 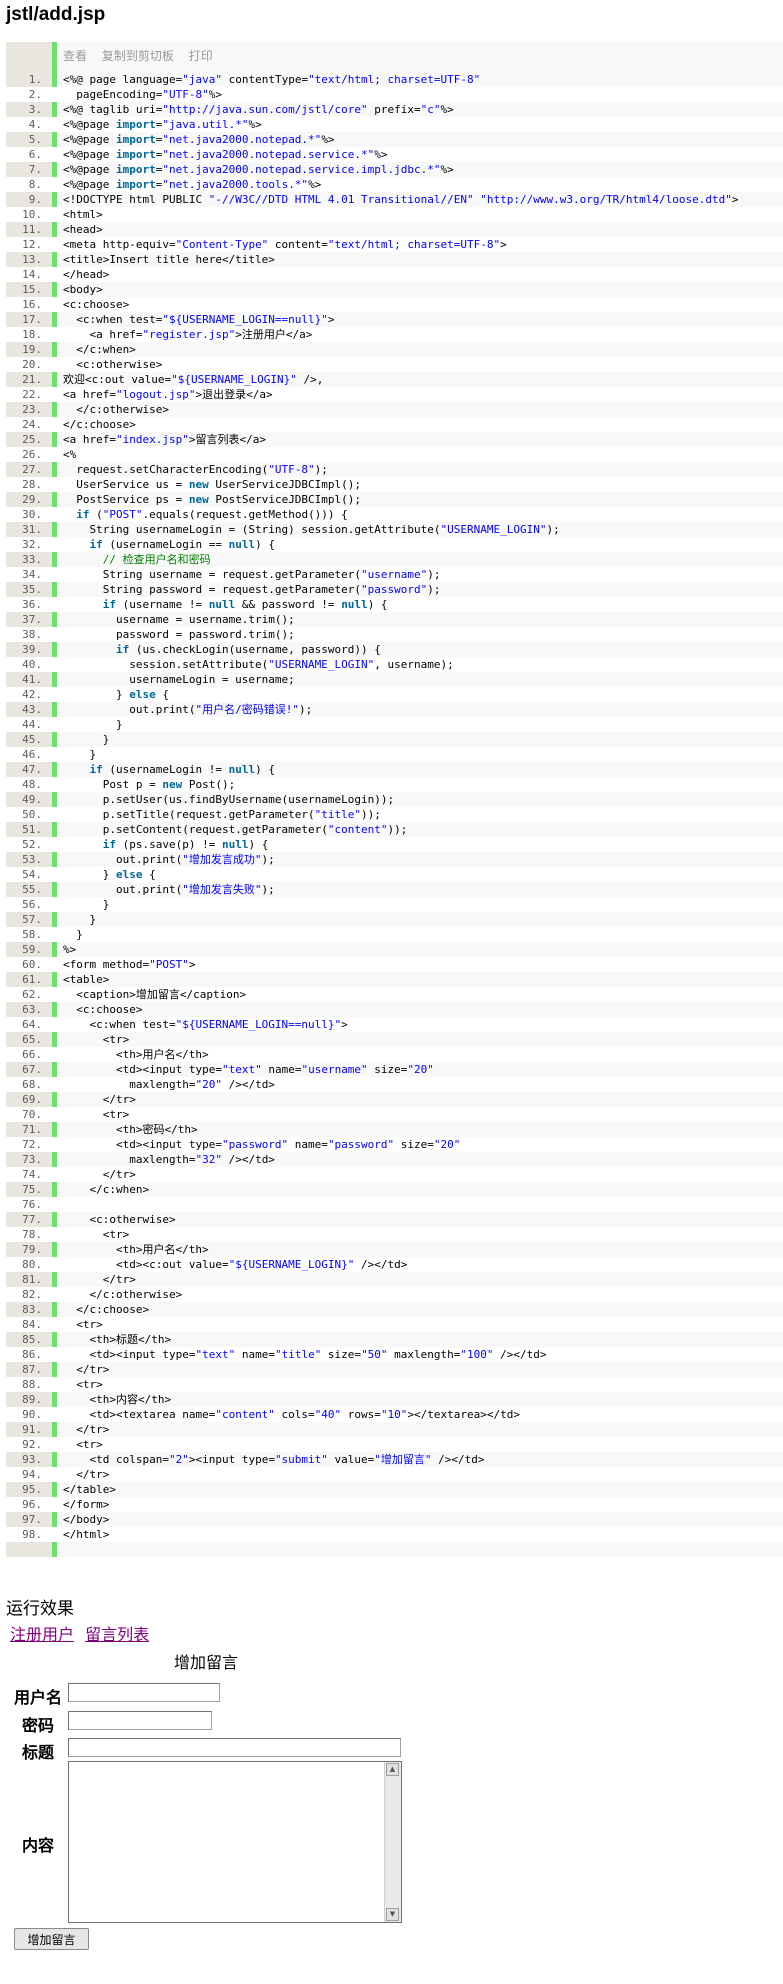 I want to click on line-code: out.print("增加发言成功");, so click(x=169, y=859).